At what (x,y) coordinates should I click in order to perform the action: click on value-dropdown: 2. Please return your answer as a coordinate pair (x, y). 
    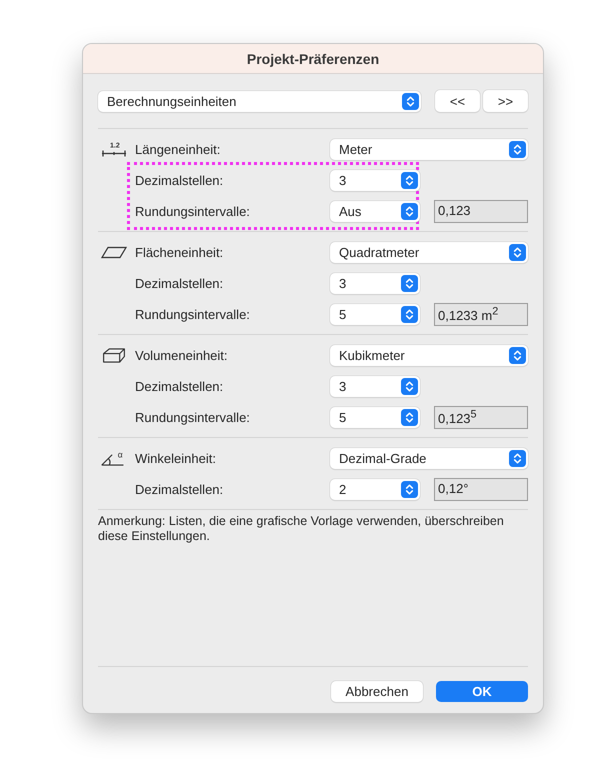
    Looking at the image, I should click on (375, 489).